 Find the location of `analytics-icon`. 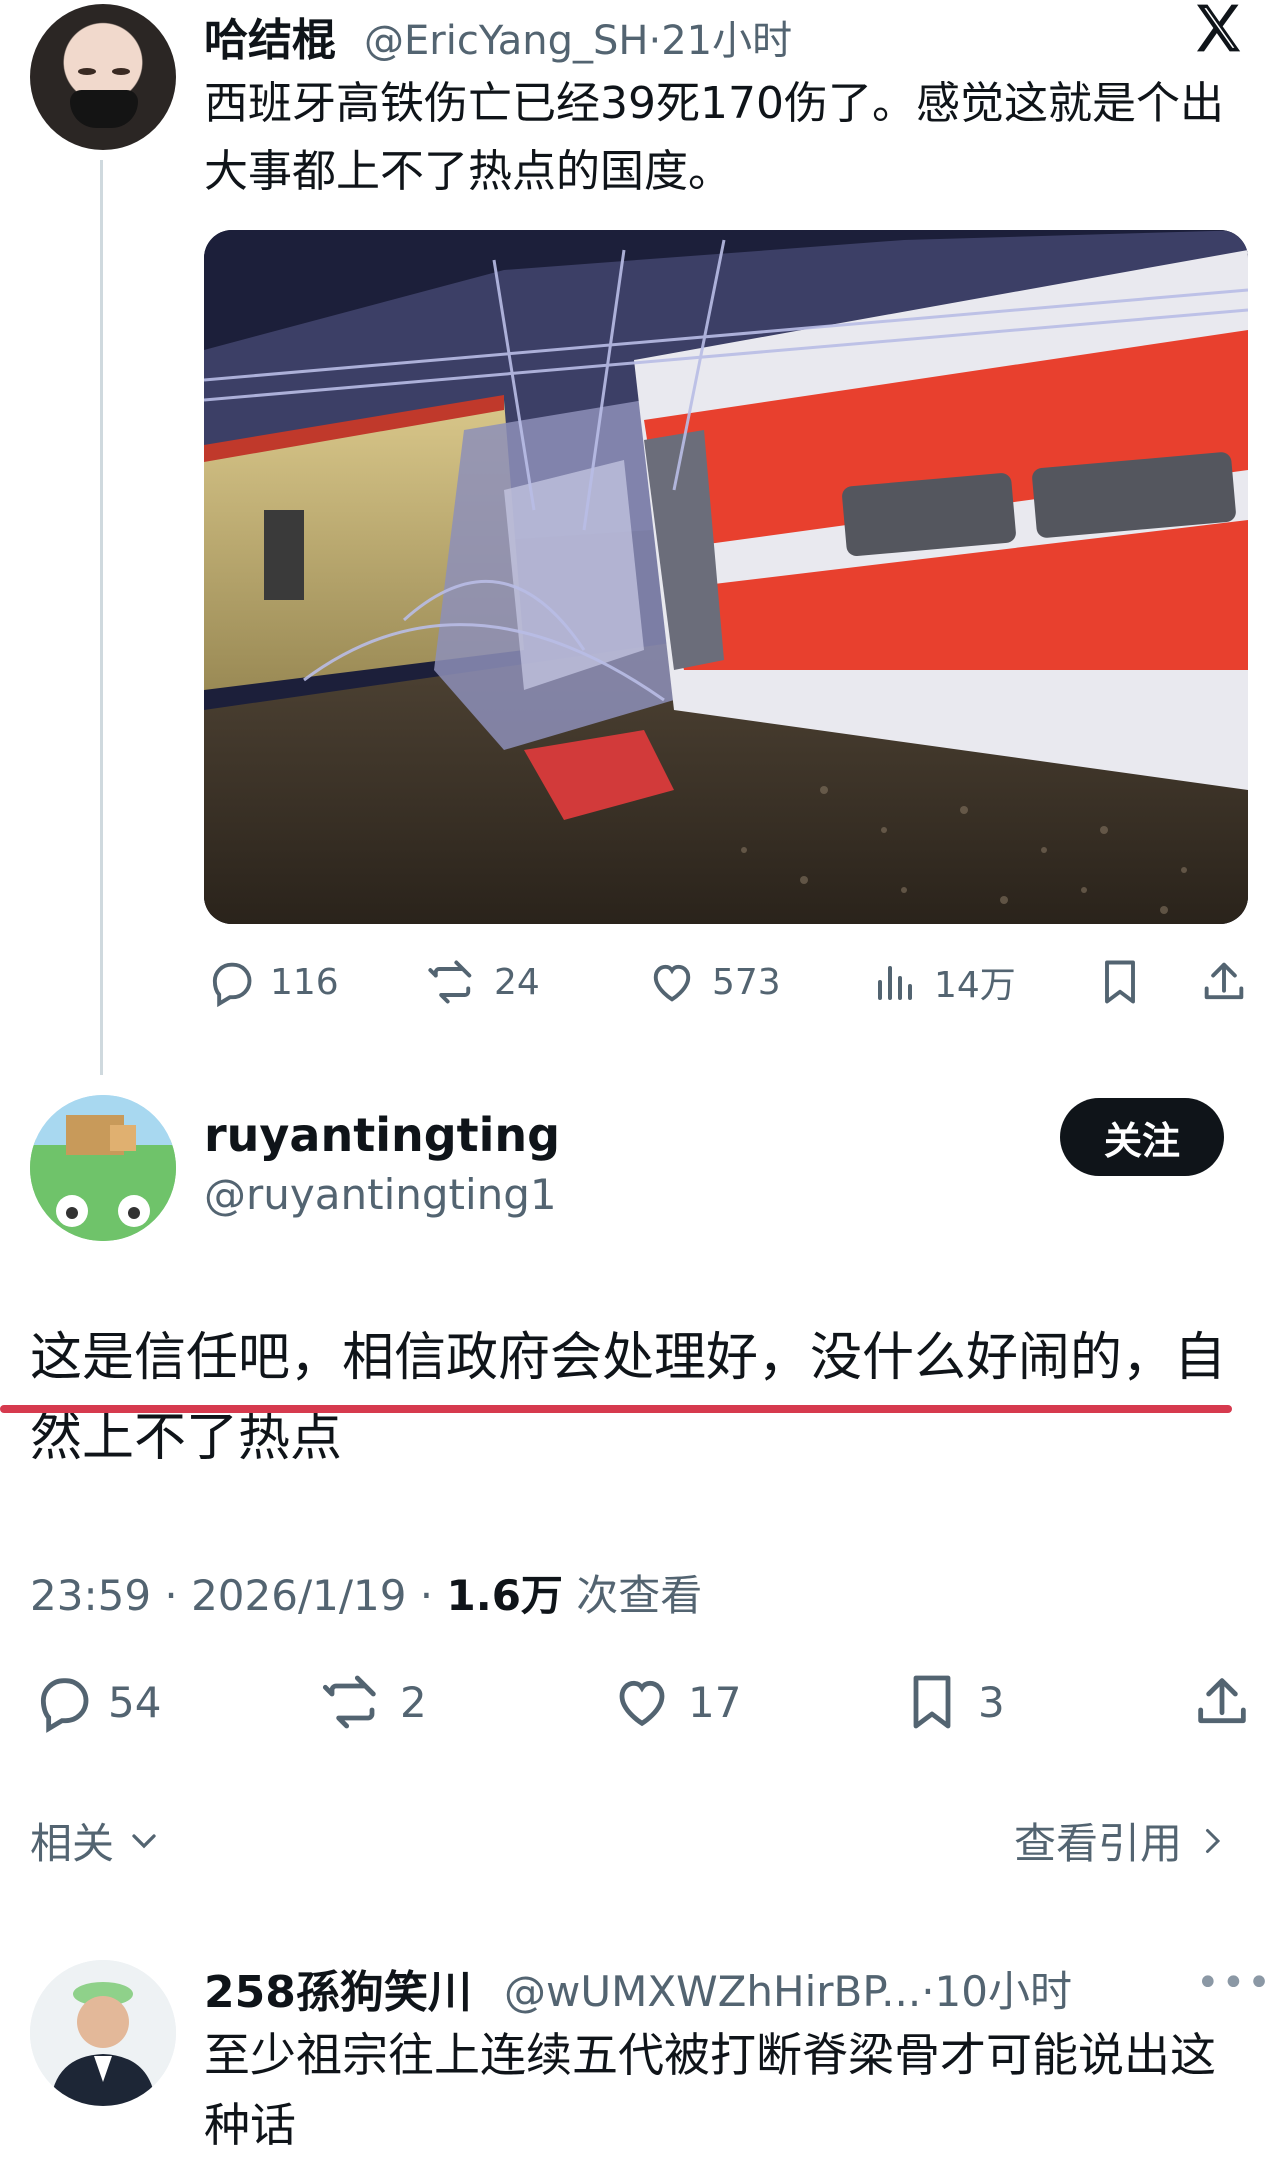

analytics-icon is located at coordinates (895, 983).